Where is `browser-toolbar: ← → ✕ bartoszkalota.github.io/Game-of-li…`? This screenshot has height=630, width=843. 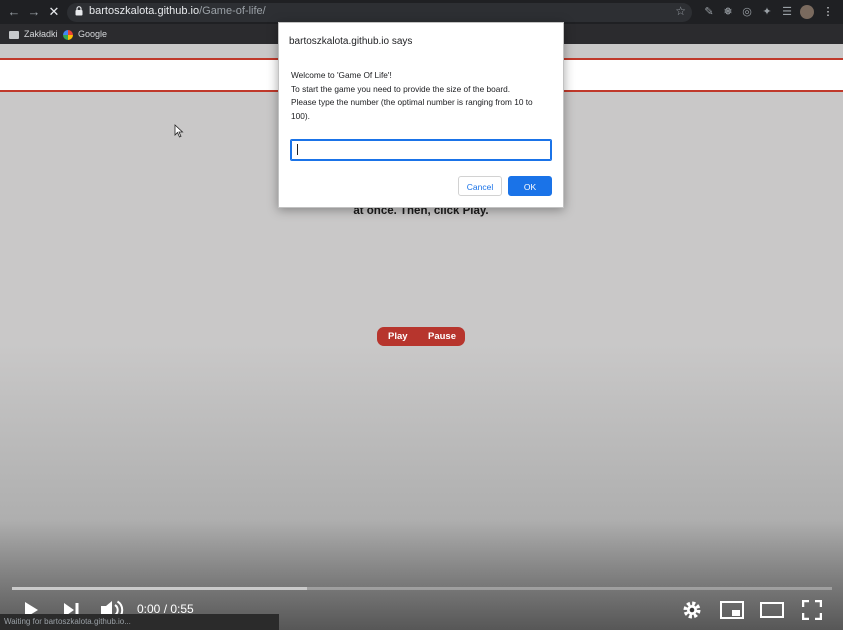 browser-toolbar: ← → ✕ bartoszkalota.github.io/Game-of-li… is located at coordinates (421, 12).